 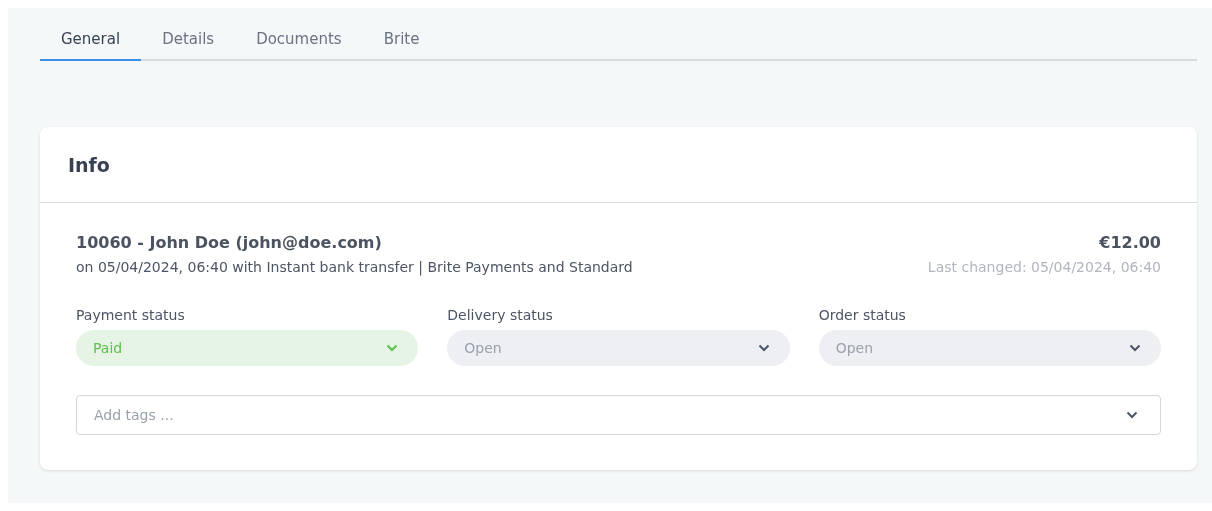 I want to click on tab: Brite, so click(x=401, y=43).